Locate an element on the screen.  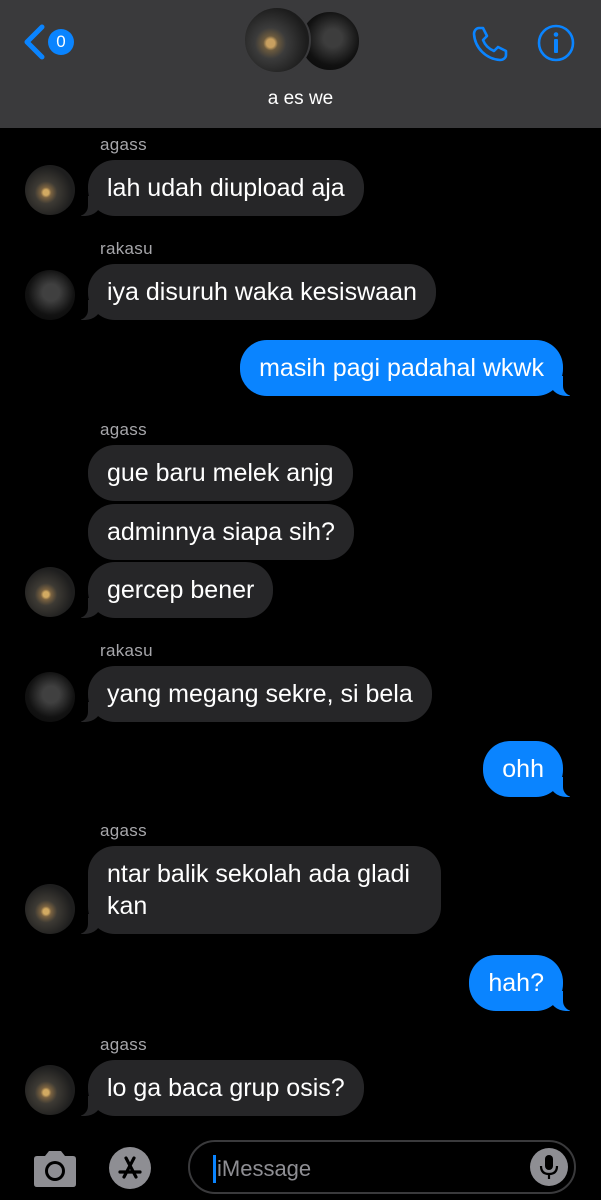
info-icon is located at coordinates (556, 43).